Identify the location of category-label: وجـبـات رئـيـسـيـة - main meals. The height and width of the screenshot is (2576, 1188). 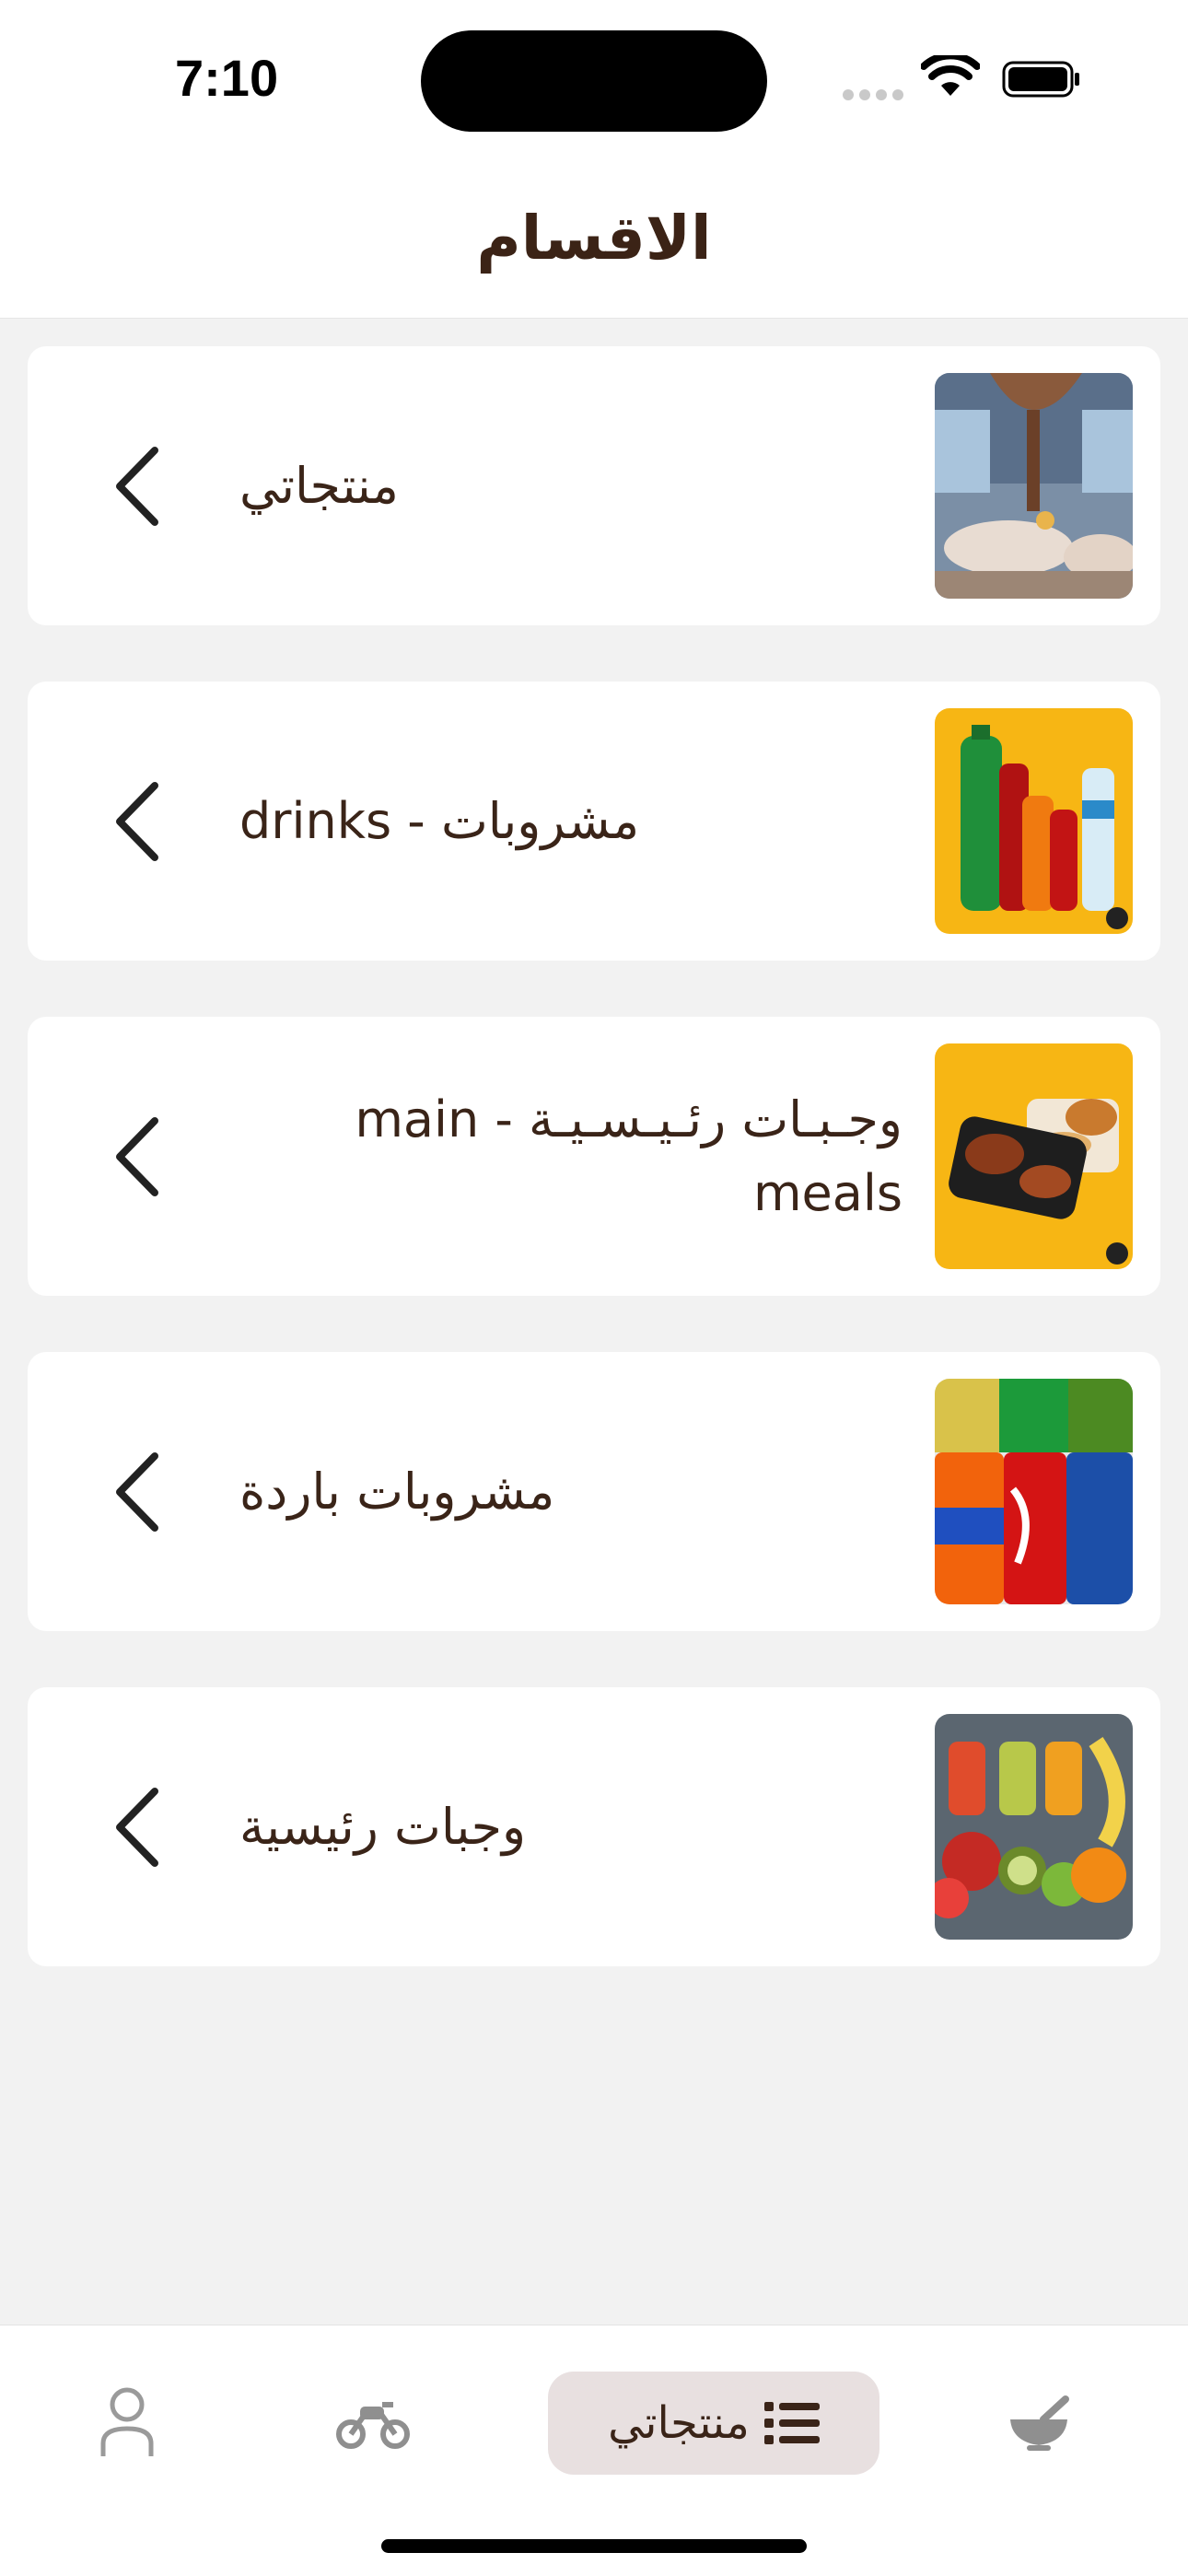
(629, 1156).